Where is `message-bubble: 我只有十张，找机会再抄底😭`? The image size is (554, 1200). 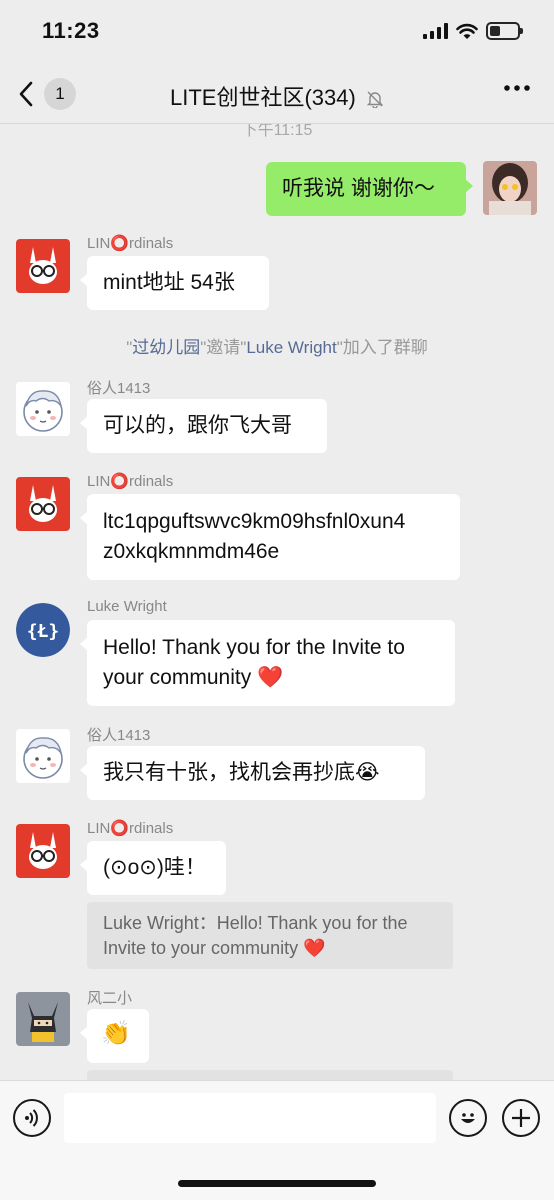
message-bubble: 我只有十张，找机会再抄底😭 is located at coordinates (252, 773).